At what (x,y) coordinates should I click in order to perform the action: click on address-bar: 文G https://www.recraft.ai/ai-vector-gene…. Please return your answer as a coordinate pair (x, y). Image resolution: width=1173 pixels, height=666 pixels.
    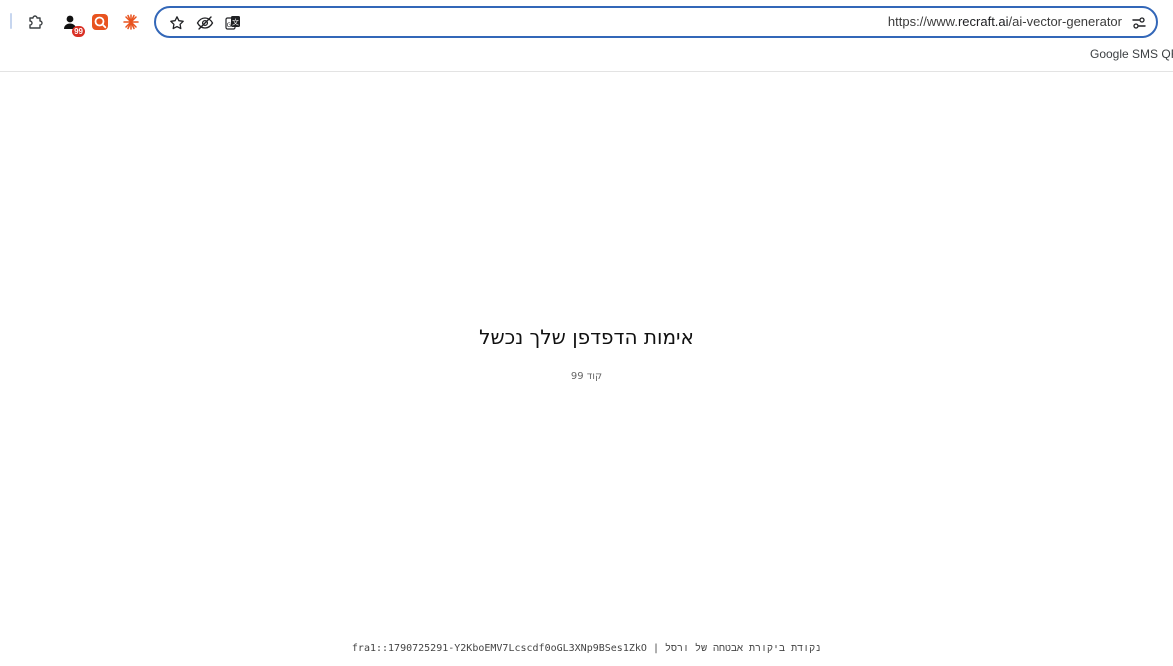
    Looking at the image, I should click on (656, 22).